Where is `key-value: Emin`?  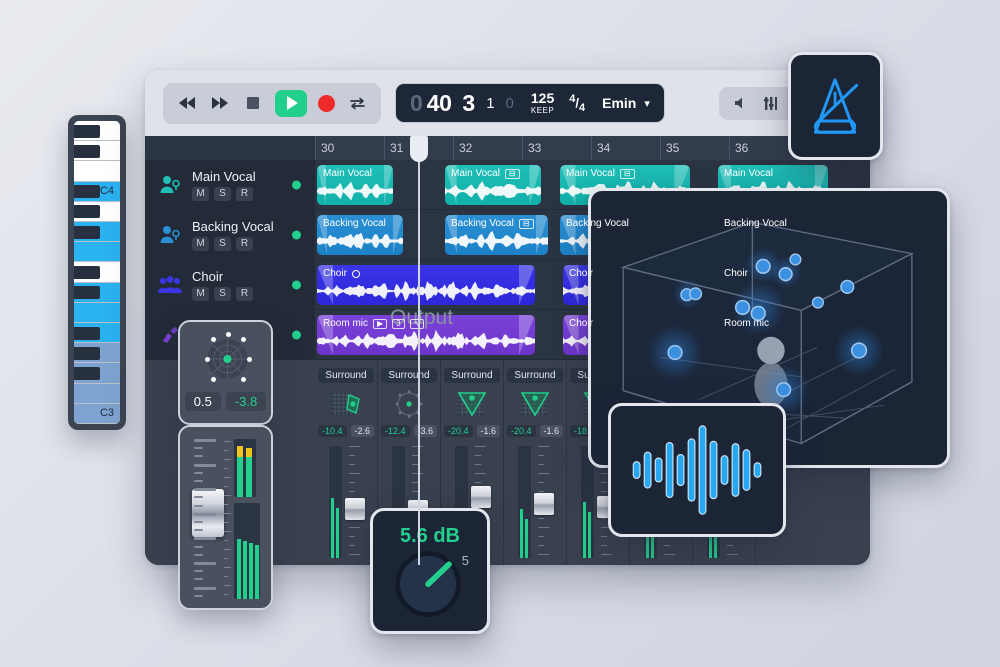 key-value: Emin is located at coordinates (619, 103).